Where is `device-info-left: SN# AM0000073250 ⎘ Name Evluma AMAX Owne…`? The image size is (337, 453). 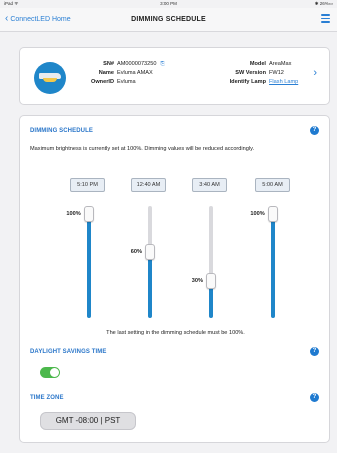
device-info-left: SN# AM0000073250 ⎘ Name Evluma AMAX Owne… is located at coordinates (122, 73).